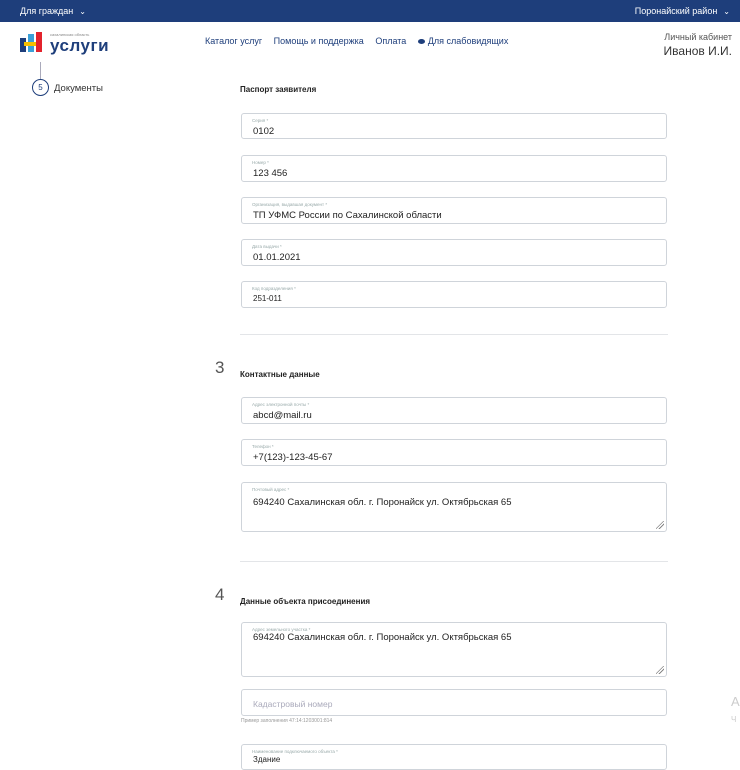 This screenshot has width=740, height=770. I want to click on region-label: Поронайский район, so click(676, 11).